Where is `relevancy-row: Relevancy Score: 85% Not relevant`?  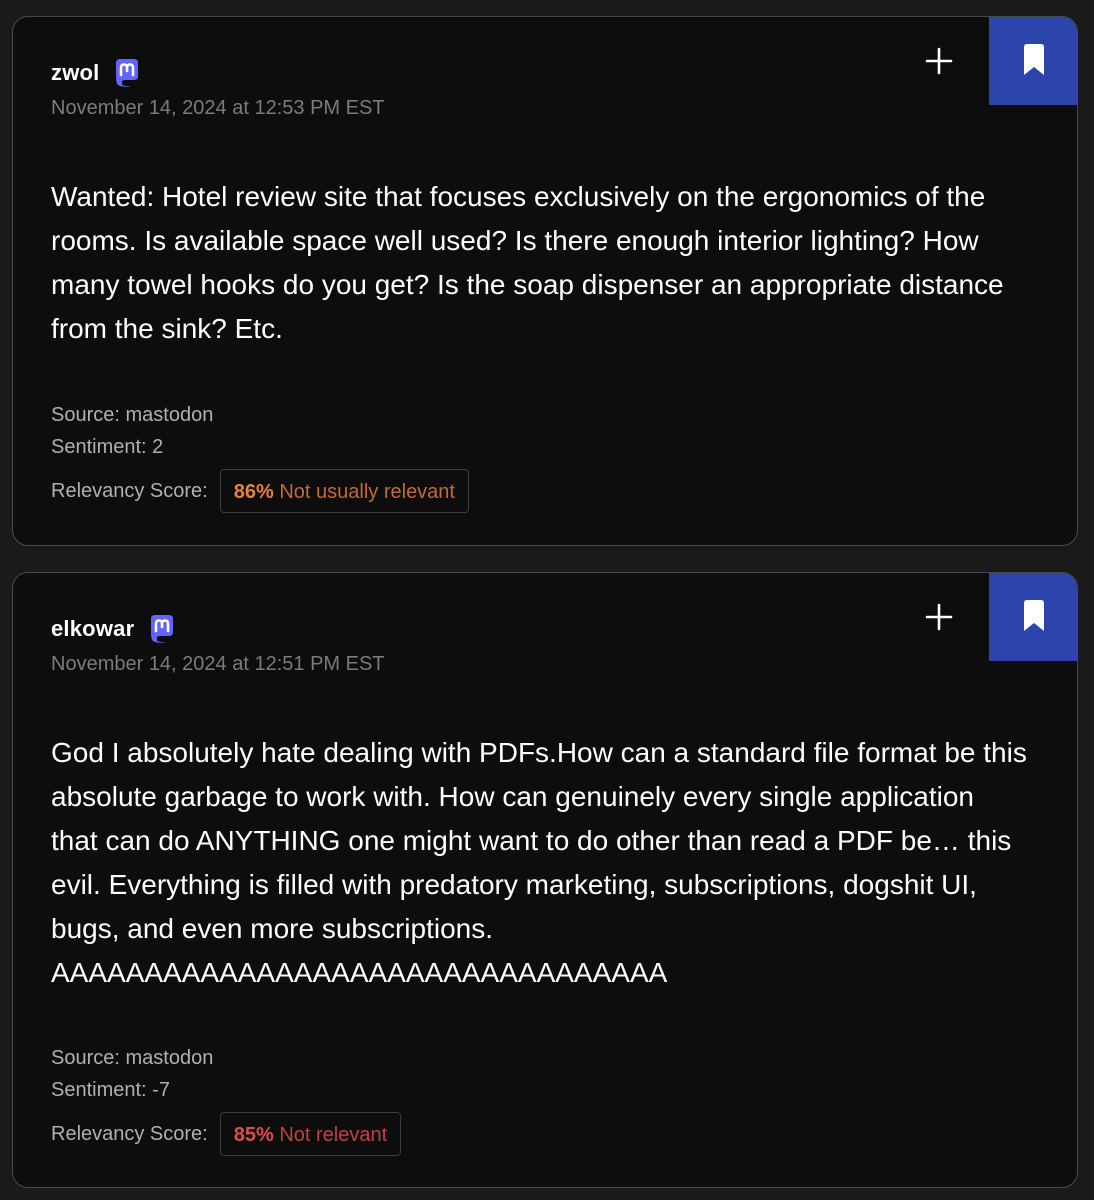 relevancy-row: Relevancy Score: 85% Not relevant is located at coordinates (226, 1134).